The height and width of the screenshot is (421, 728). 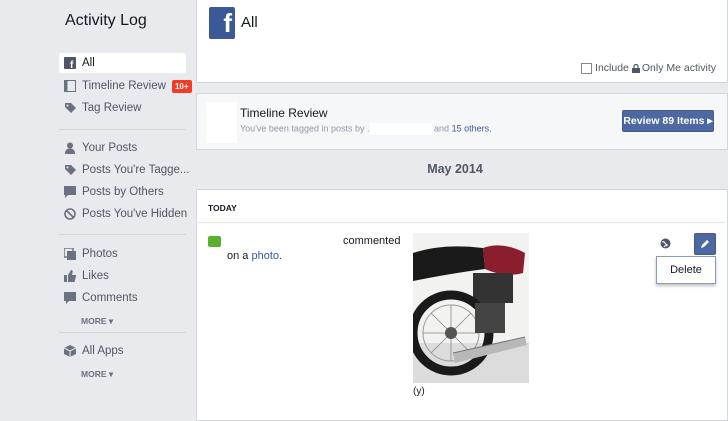 What do you see at coordinates (462, 28) in the screenshot?
I see `header-card: f All` at bounding box center [462, 28].